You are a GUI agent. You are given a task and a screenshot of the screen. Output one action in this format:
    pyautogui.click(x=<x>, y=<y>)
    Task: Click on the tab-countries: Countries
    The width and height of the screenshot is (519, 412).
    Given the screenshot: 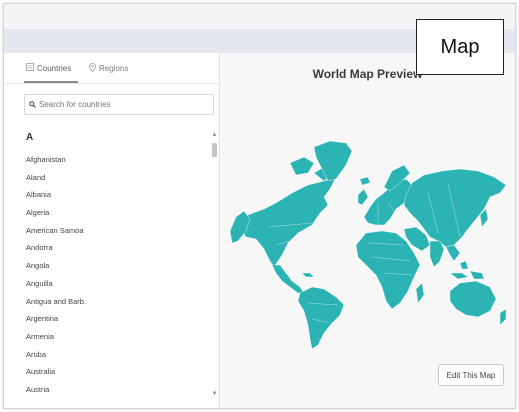 What is the action you would take?
    pyautogui.click(x=48, y=68)
    